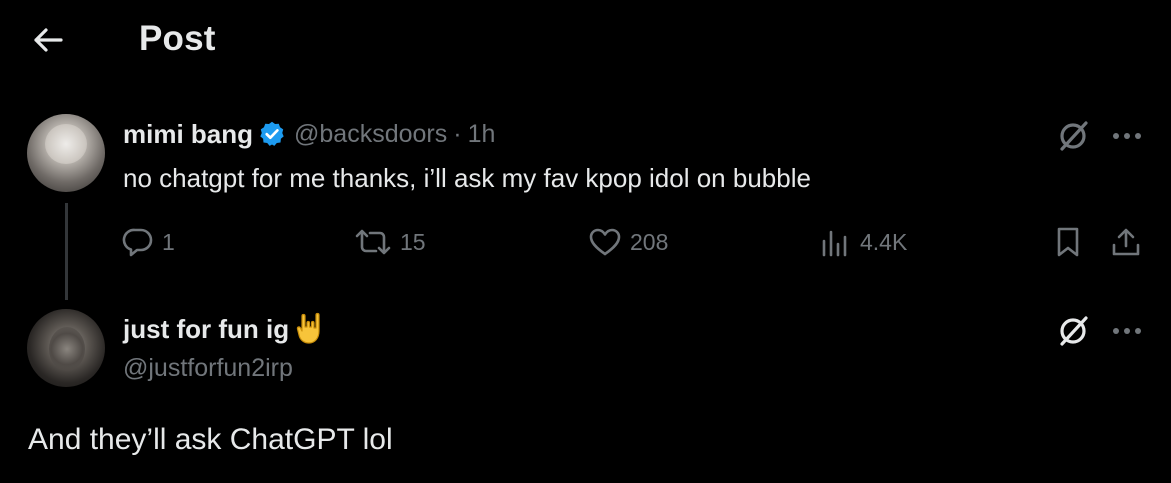 The image size is (1171, 483). I want to click on reply-text: And they’ll ask ChatGPT lol, so click(210, 439).